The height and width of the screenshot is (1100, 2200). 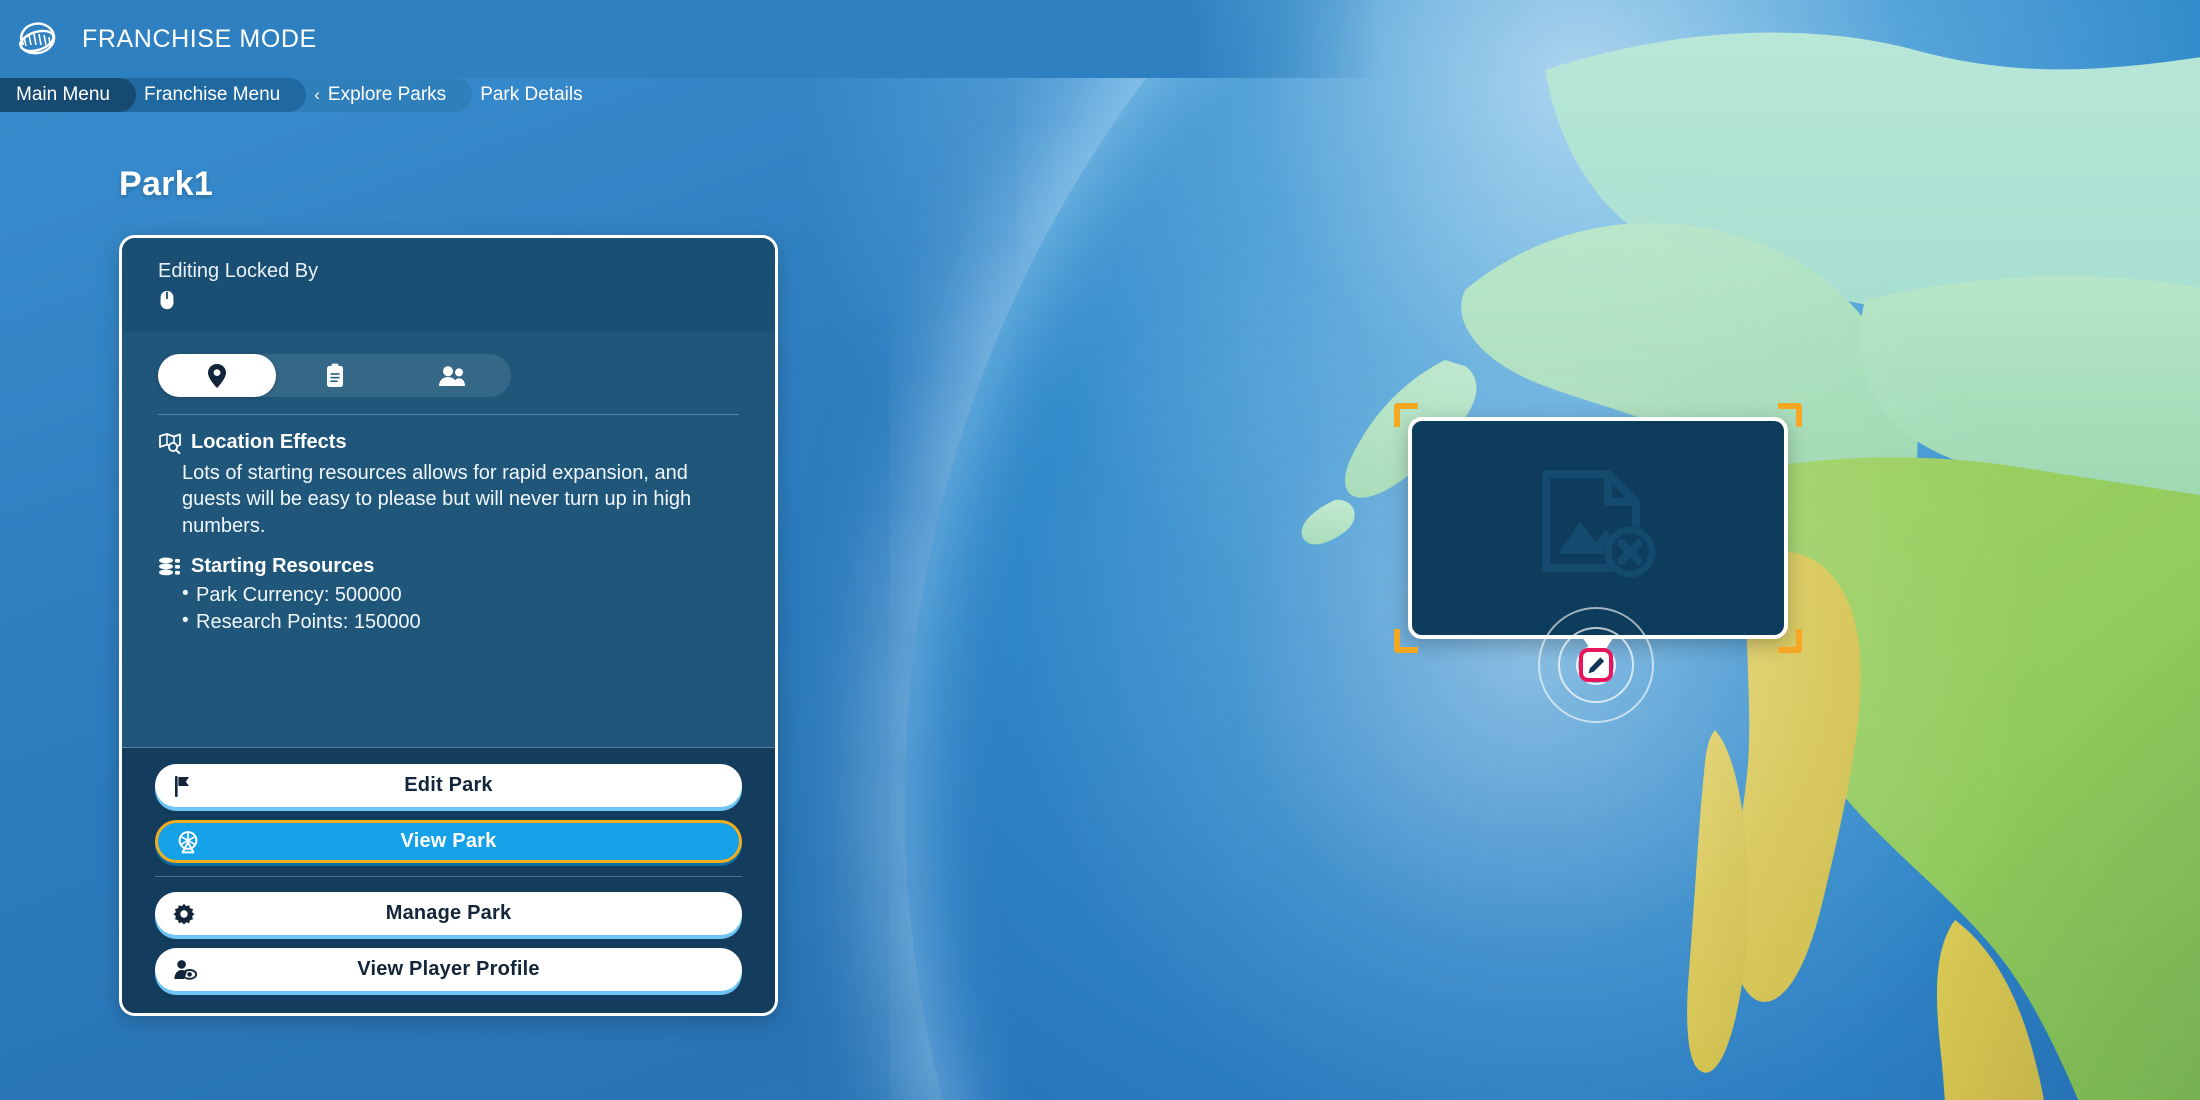 I want to click on map-pin-icon, so click(x=216, y=375).